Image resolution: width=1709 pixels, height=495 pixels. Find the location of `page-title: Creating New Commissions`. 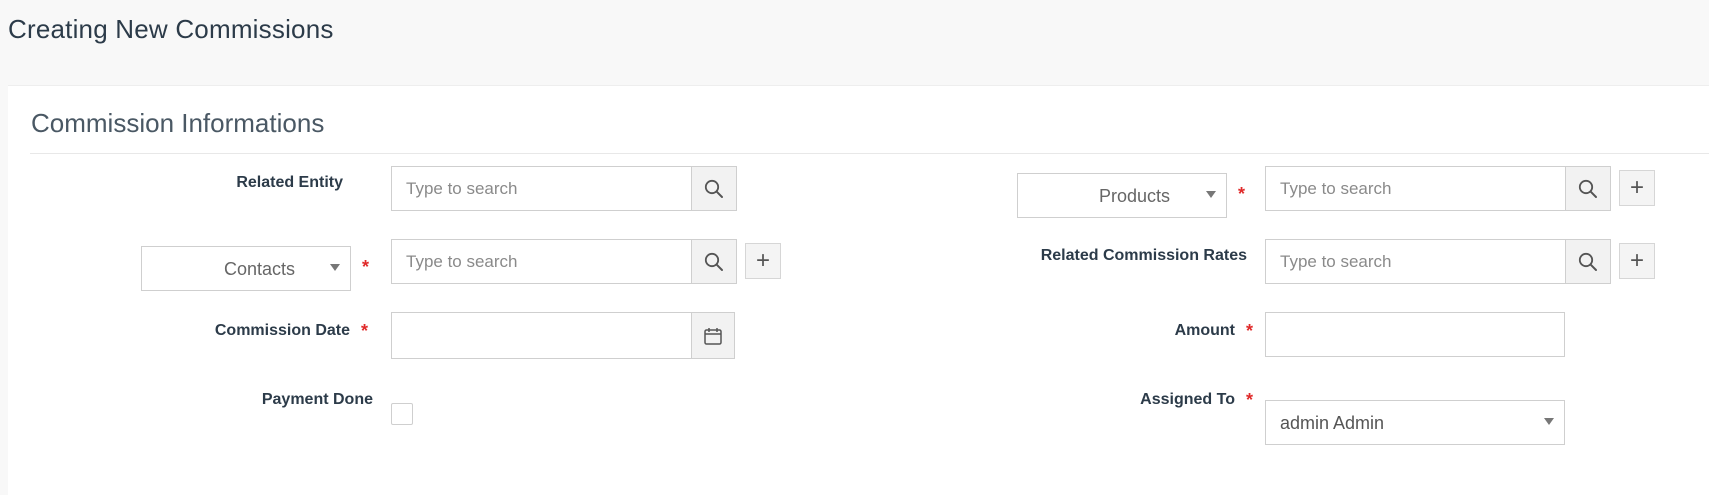

page-title: Creating New Commissions is located at coordinates (171, 29).